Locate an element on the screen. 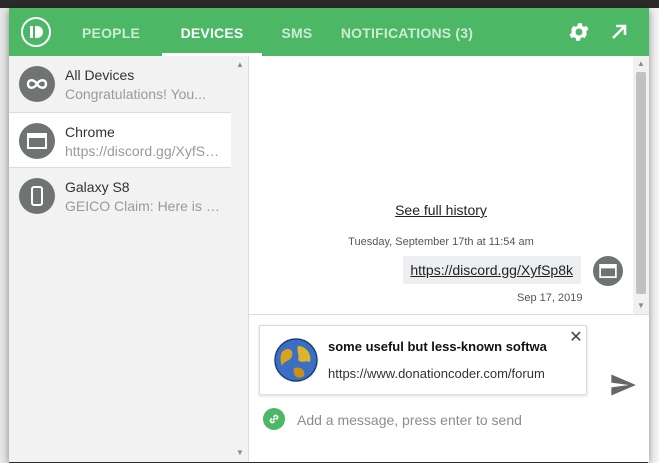 Image resolution: width=659 pixels, height=463 pixels. message-input is located at coordinates (447, 420).